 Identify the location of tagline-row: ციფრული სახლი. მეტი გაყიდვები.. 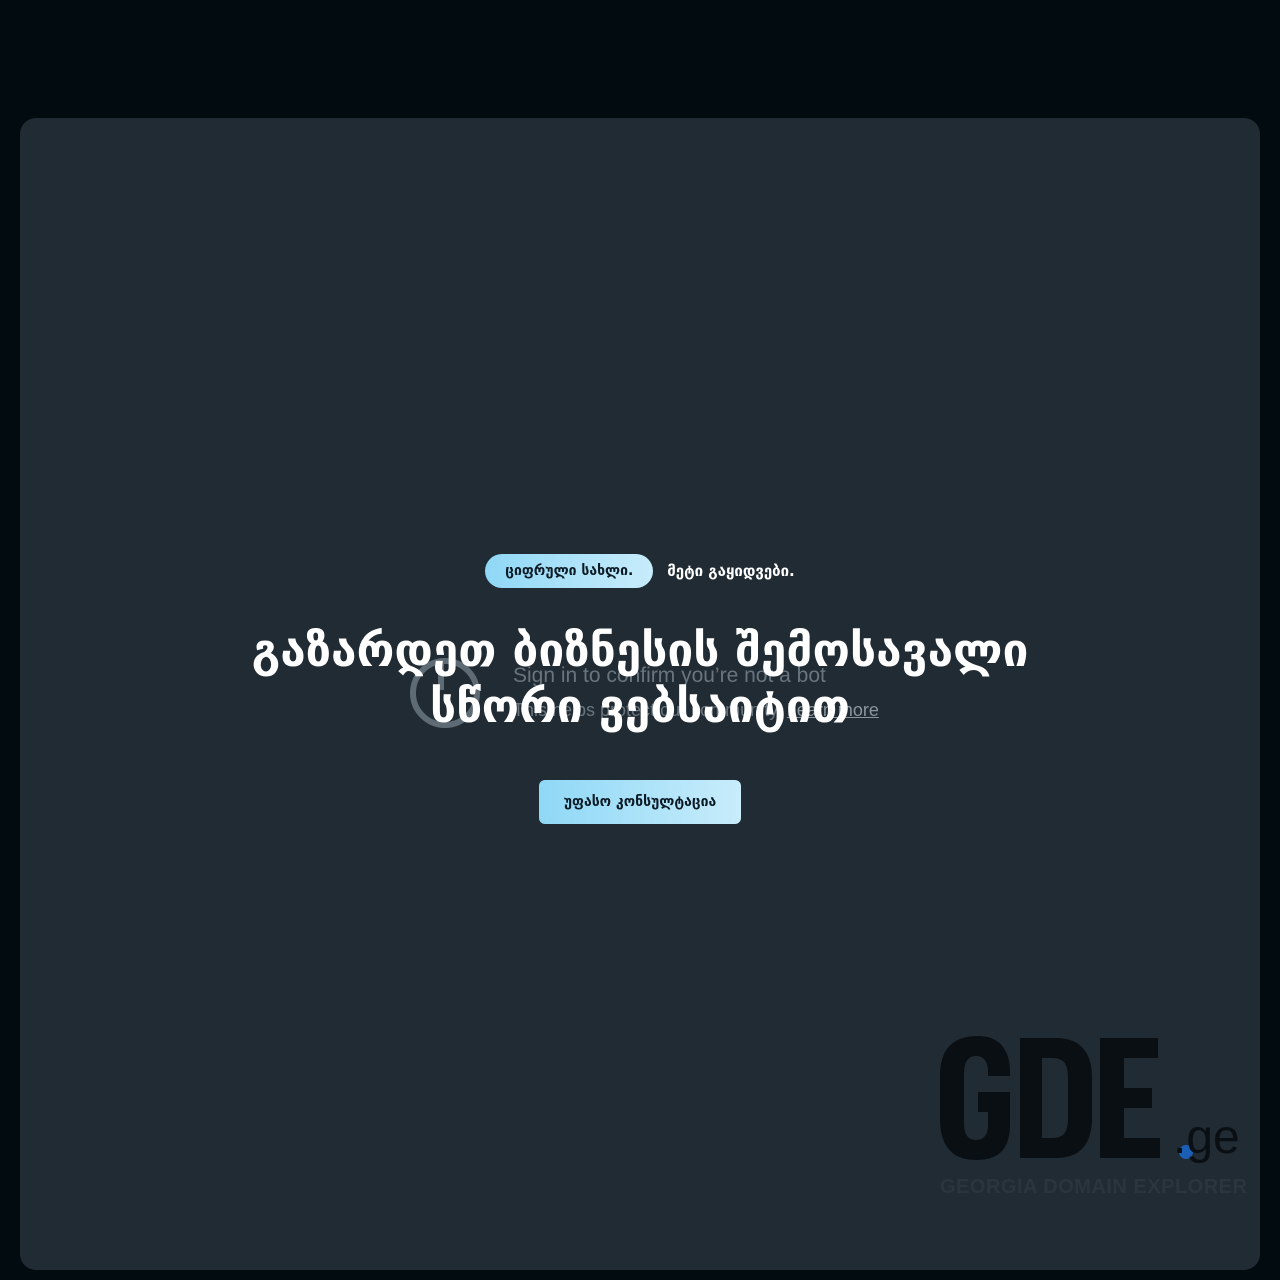
(640, 571).